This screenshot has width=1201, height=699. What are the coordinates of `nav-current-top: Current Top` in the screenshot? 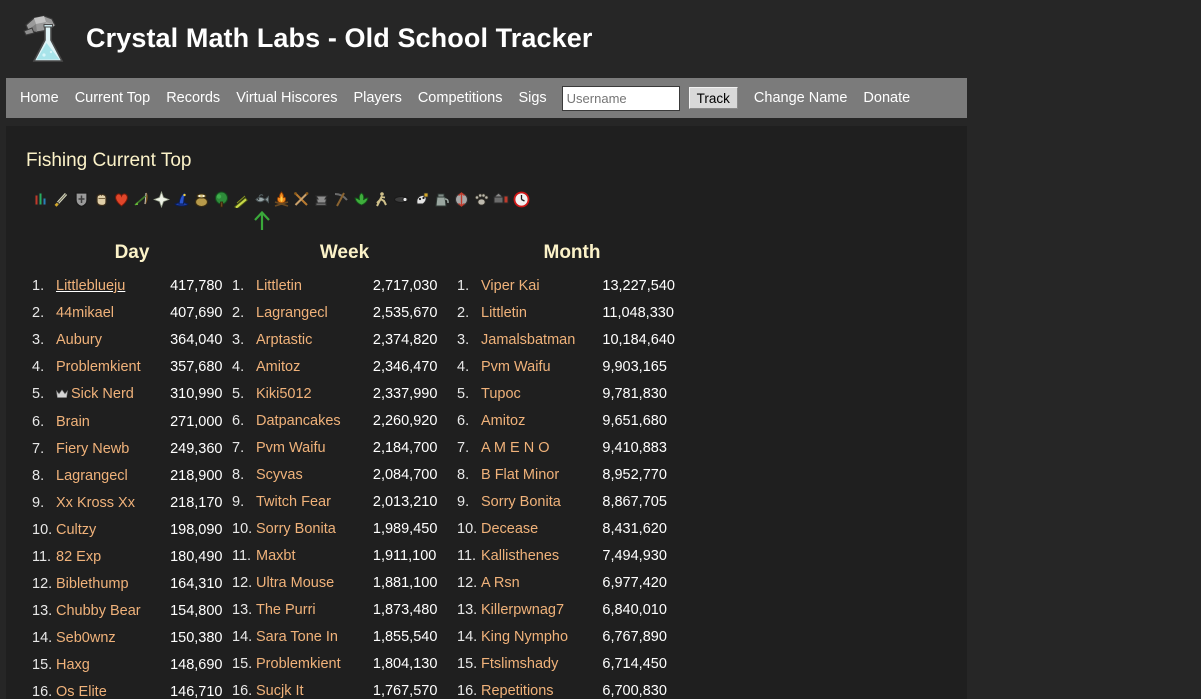 It's located at (113, 98).